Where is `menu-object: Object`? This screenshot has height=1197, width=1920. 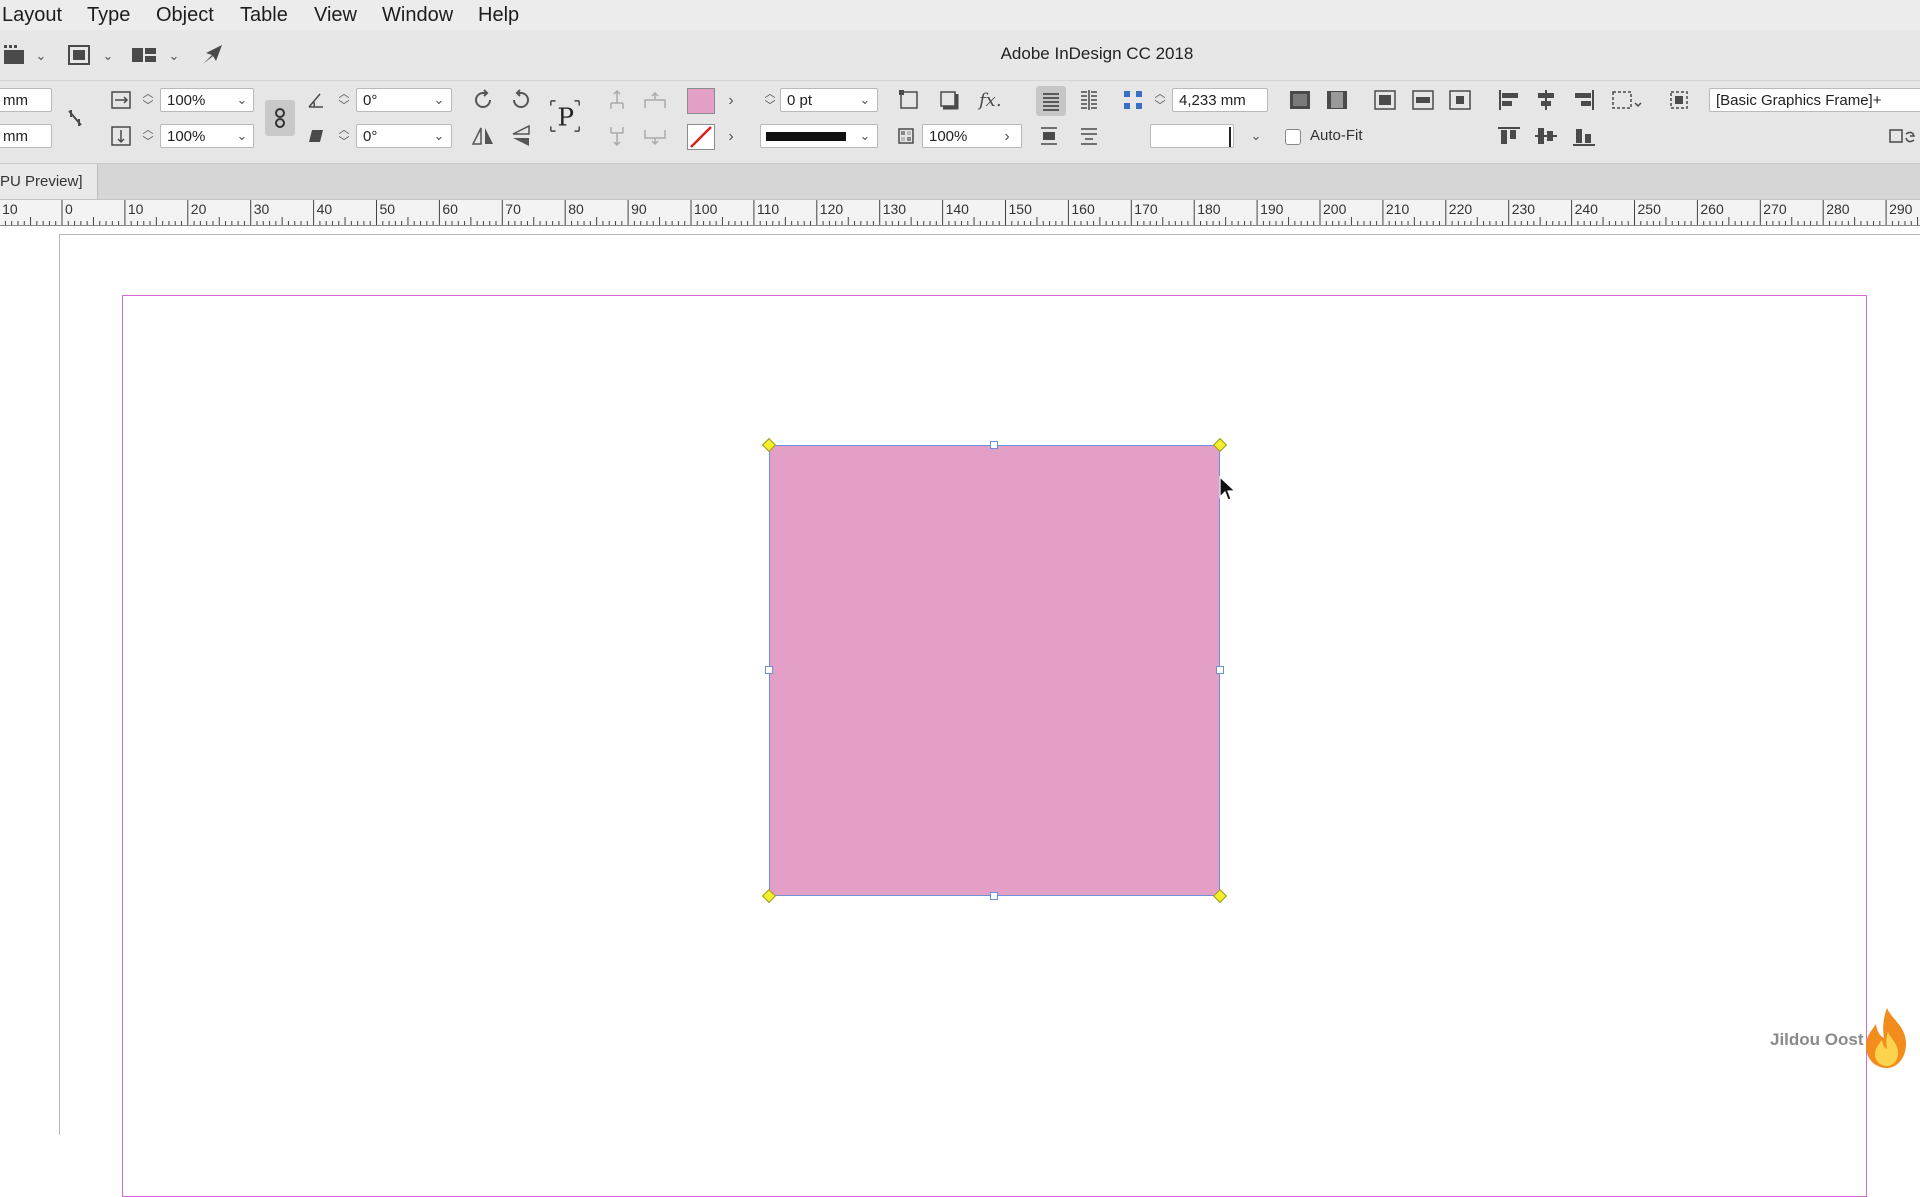 menu-object: Object is located at coordinates (185, 15).